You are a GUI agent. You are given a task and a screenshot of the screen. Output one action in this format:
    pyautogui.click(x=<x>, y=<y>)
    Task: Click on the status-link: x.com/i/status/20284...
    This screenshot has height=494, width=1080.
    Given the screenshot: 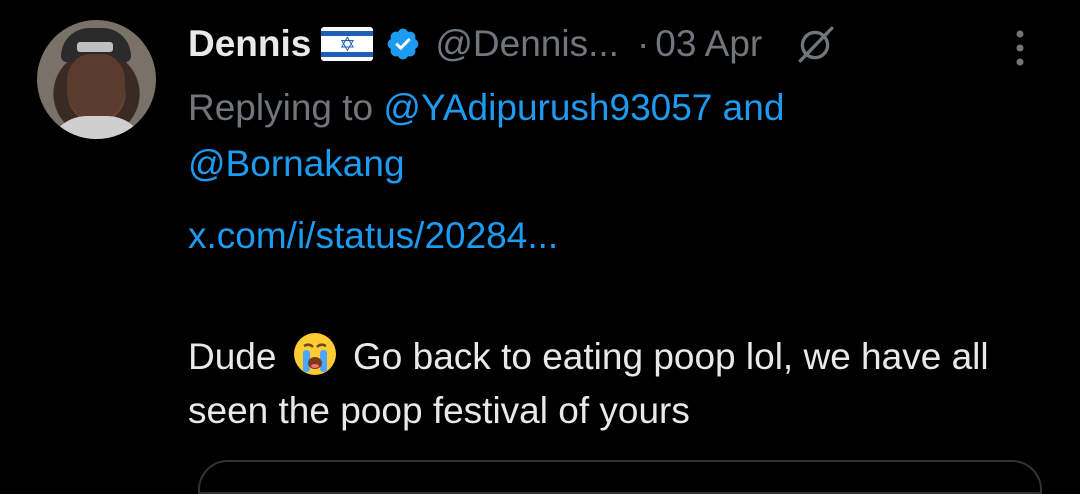 What is the action you would take?
    pyautogui.click(x=373, y=236)
    